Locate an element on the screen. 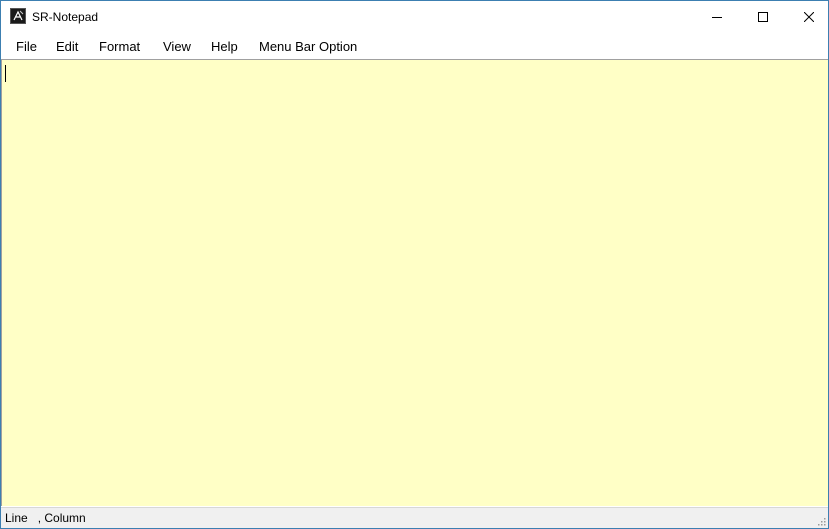 This screenshot has height=529, width=829. maximize-button is located at coordinates (763, 16).